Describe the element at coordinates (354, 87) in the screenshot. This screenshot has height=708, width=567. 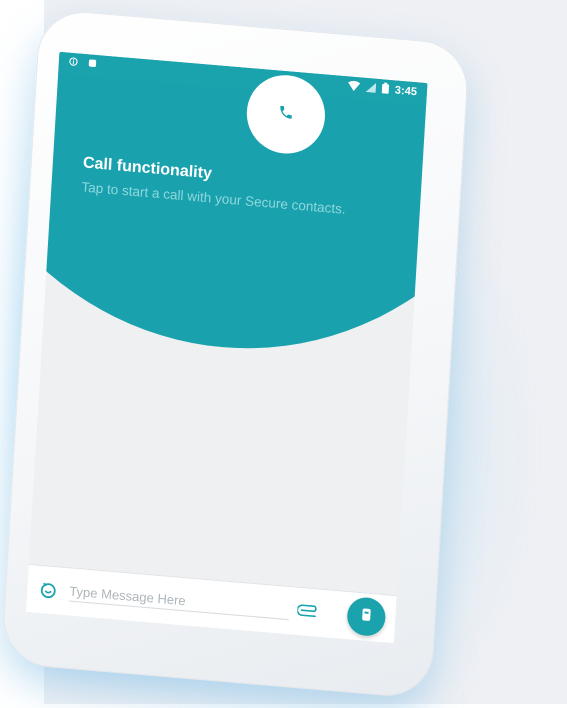
I see `wifi-icon` at that location.